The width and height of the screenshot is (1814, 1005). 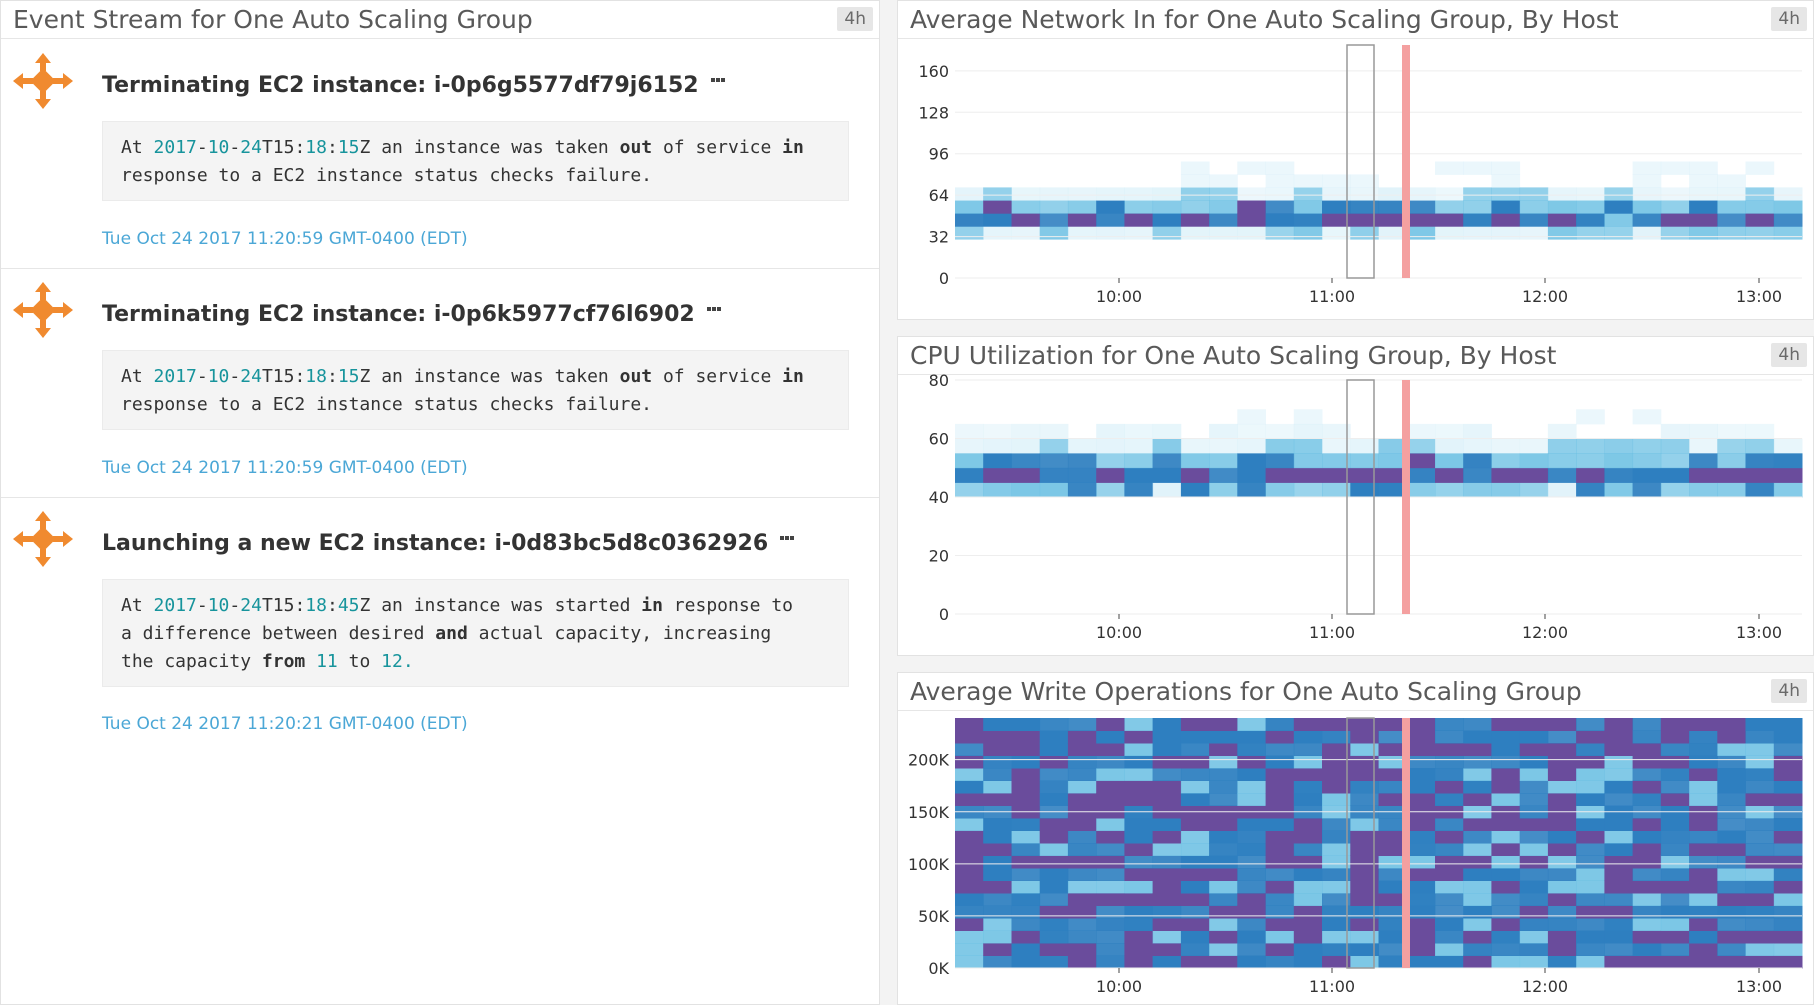 I want to click on heatmap-chart: 0K 50K 100K 150K 200K 10:00 11:00 12:00 13:00, so click(x=1355, y=856).